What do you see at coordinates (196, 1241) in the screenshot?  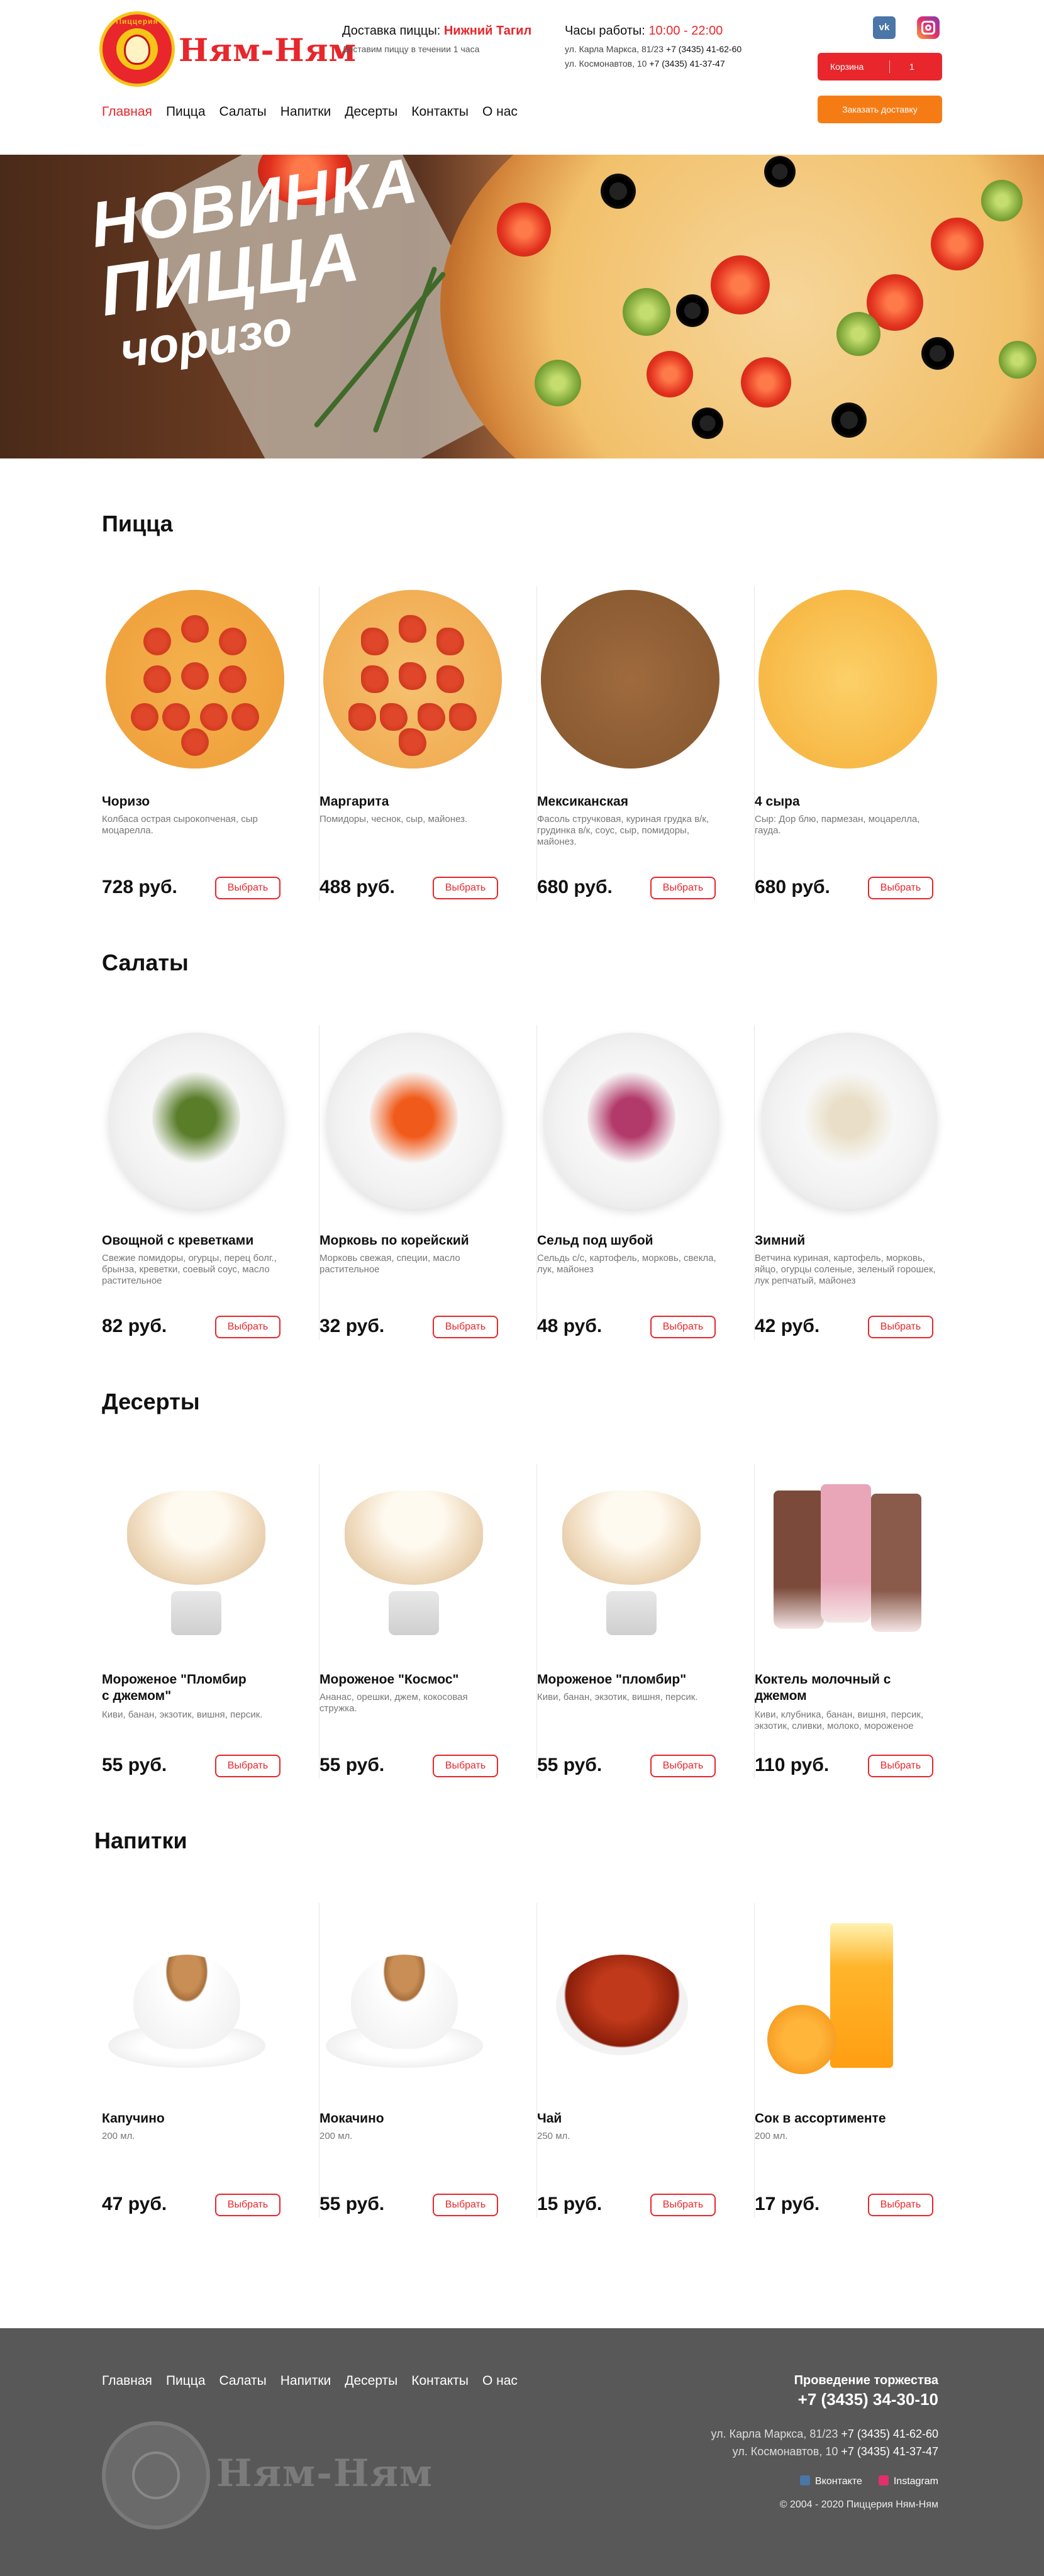 I see `product-name: Овощной с креветками` at bounding box center [196, 1241].